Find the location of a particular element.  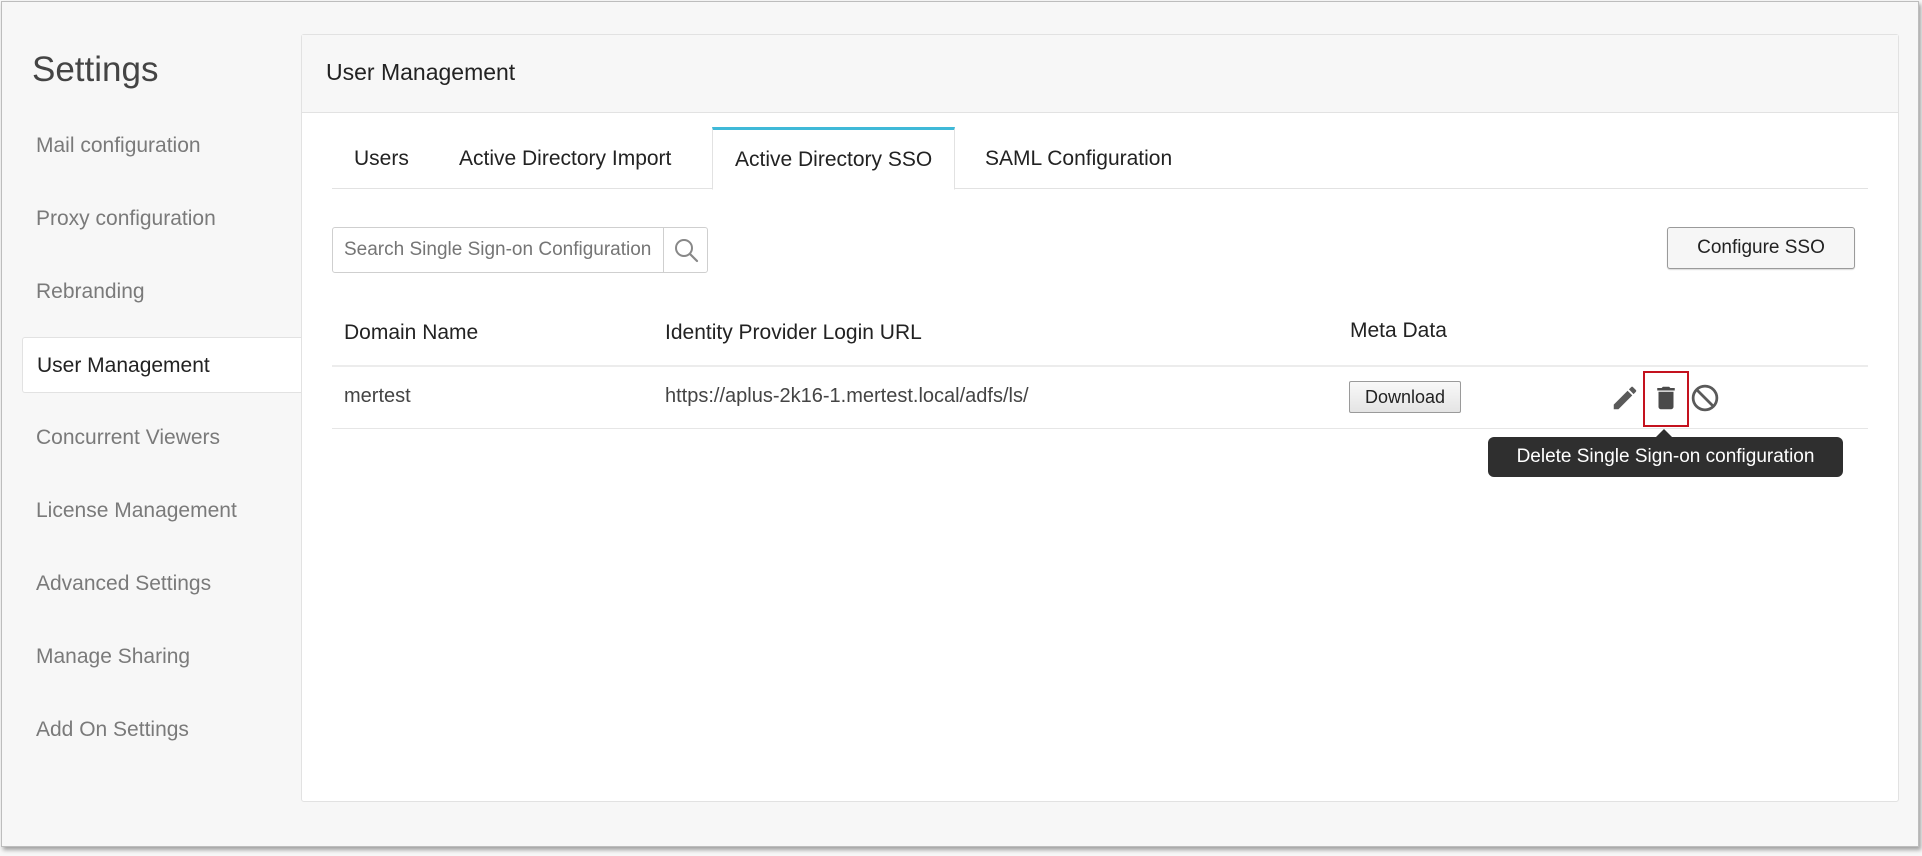

sidebar-item-mail-configuration: Mail configuration is located at coordinates (162, 146).